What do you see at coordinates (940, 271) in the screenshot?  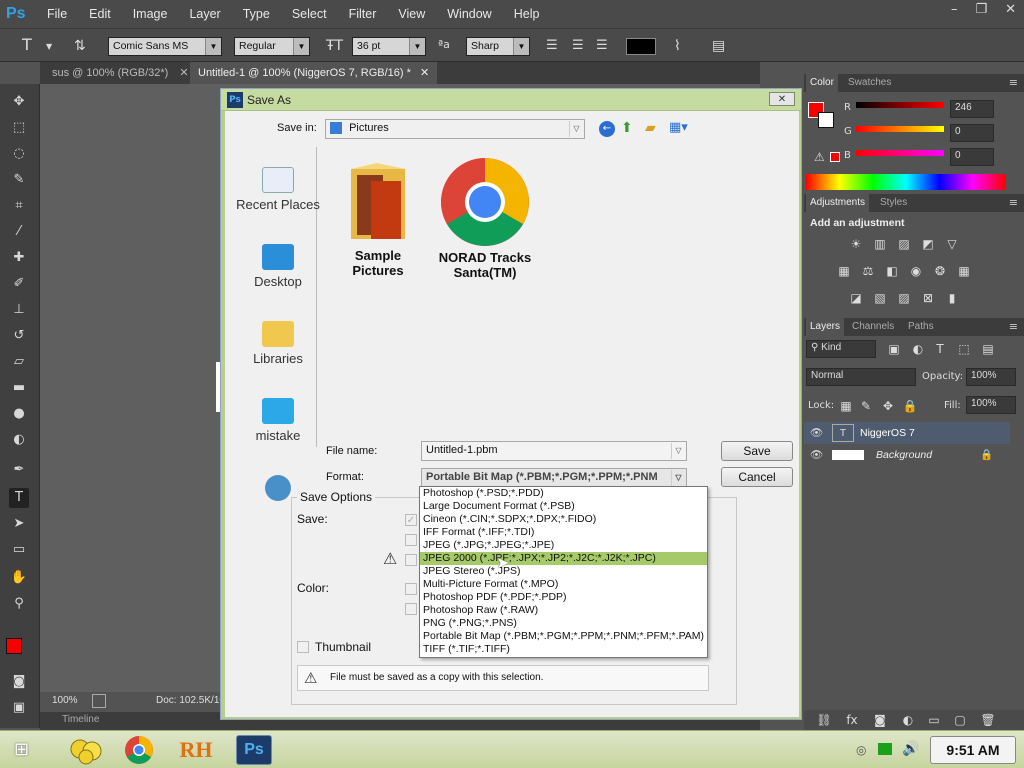 I see `channel-mixer-icon: ❂` at bounding box center [940, 271].